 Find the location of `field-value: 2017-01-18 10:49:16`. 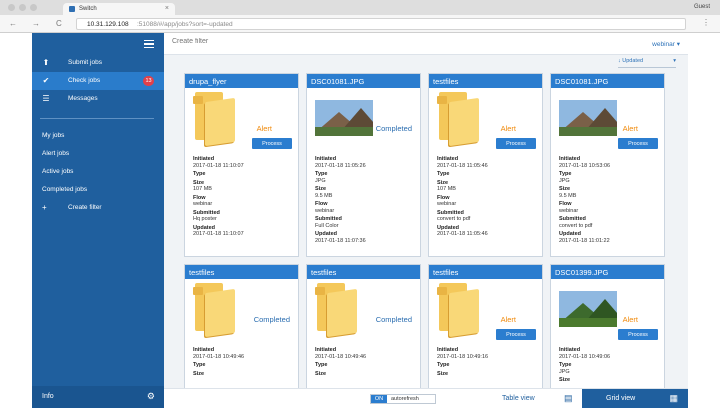

field-value: 2017-01-18 10:49:16 is located at coordinates (463, 356).